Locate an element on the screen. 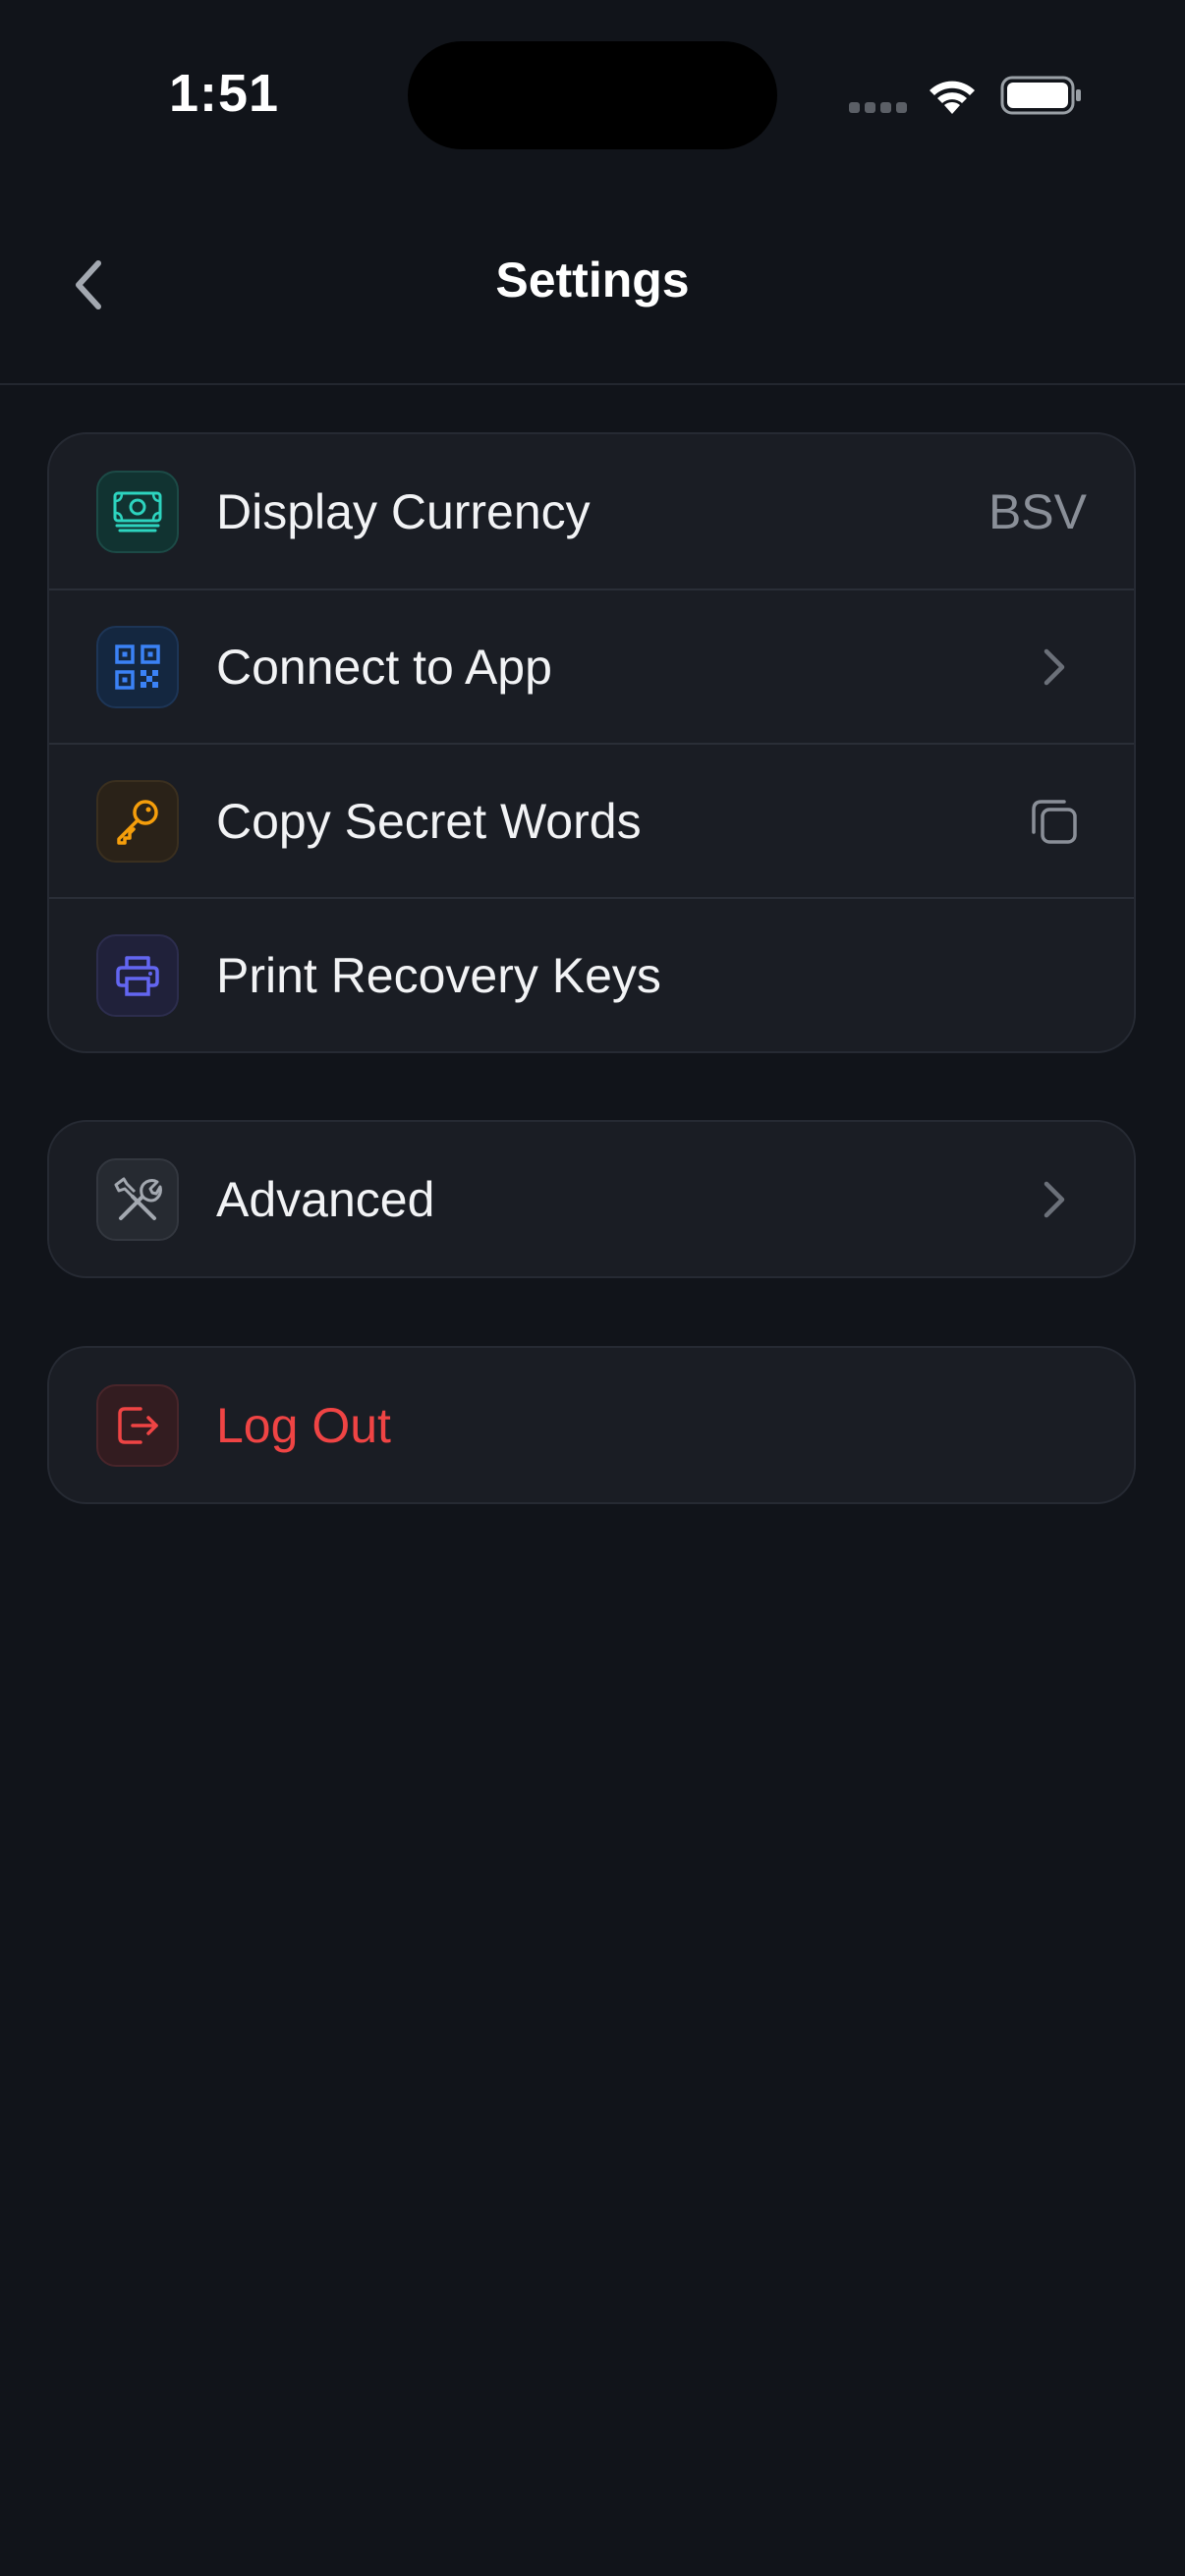 The width and height of the screenshot is (1185, 2576). qr-code-icon is located at coordinates (137, 666).